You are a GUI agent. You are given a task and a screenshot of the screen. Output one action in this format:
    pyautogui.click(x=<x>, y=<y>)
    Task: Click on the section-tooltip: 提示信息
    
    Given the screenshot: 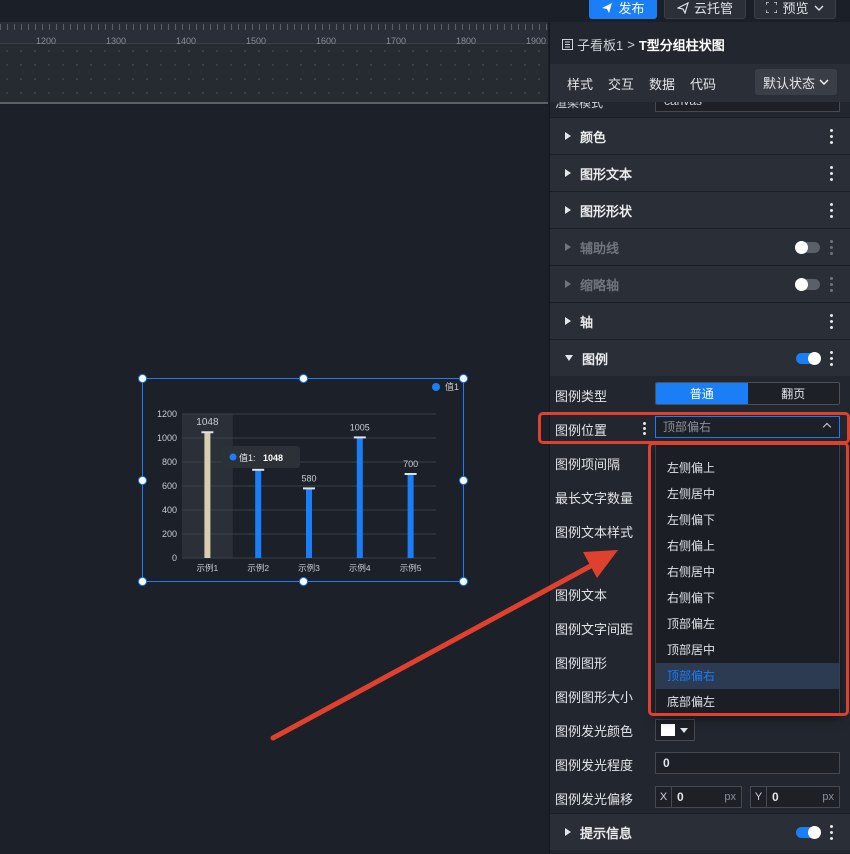 What is the action you would take?
    pyautogui.click(x=700, y=831)
    